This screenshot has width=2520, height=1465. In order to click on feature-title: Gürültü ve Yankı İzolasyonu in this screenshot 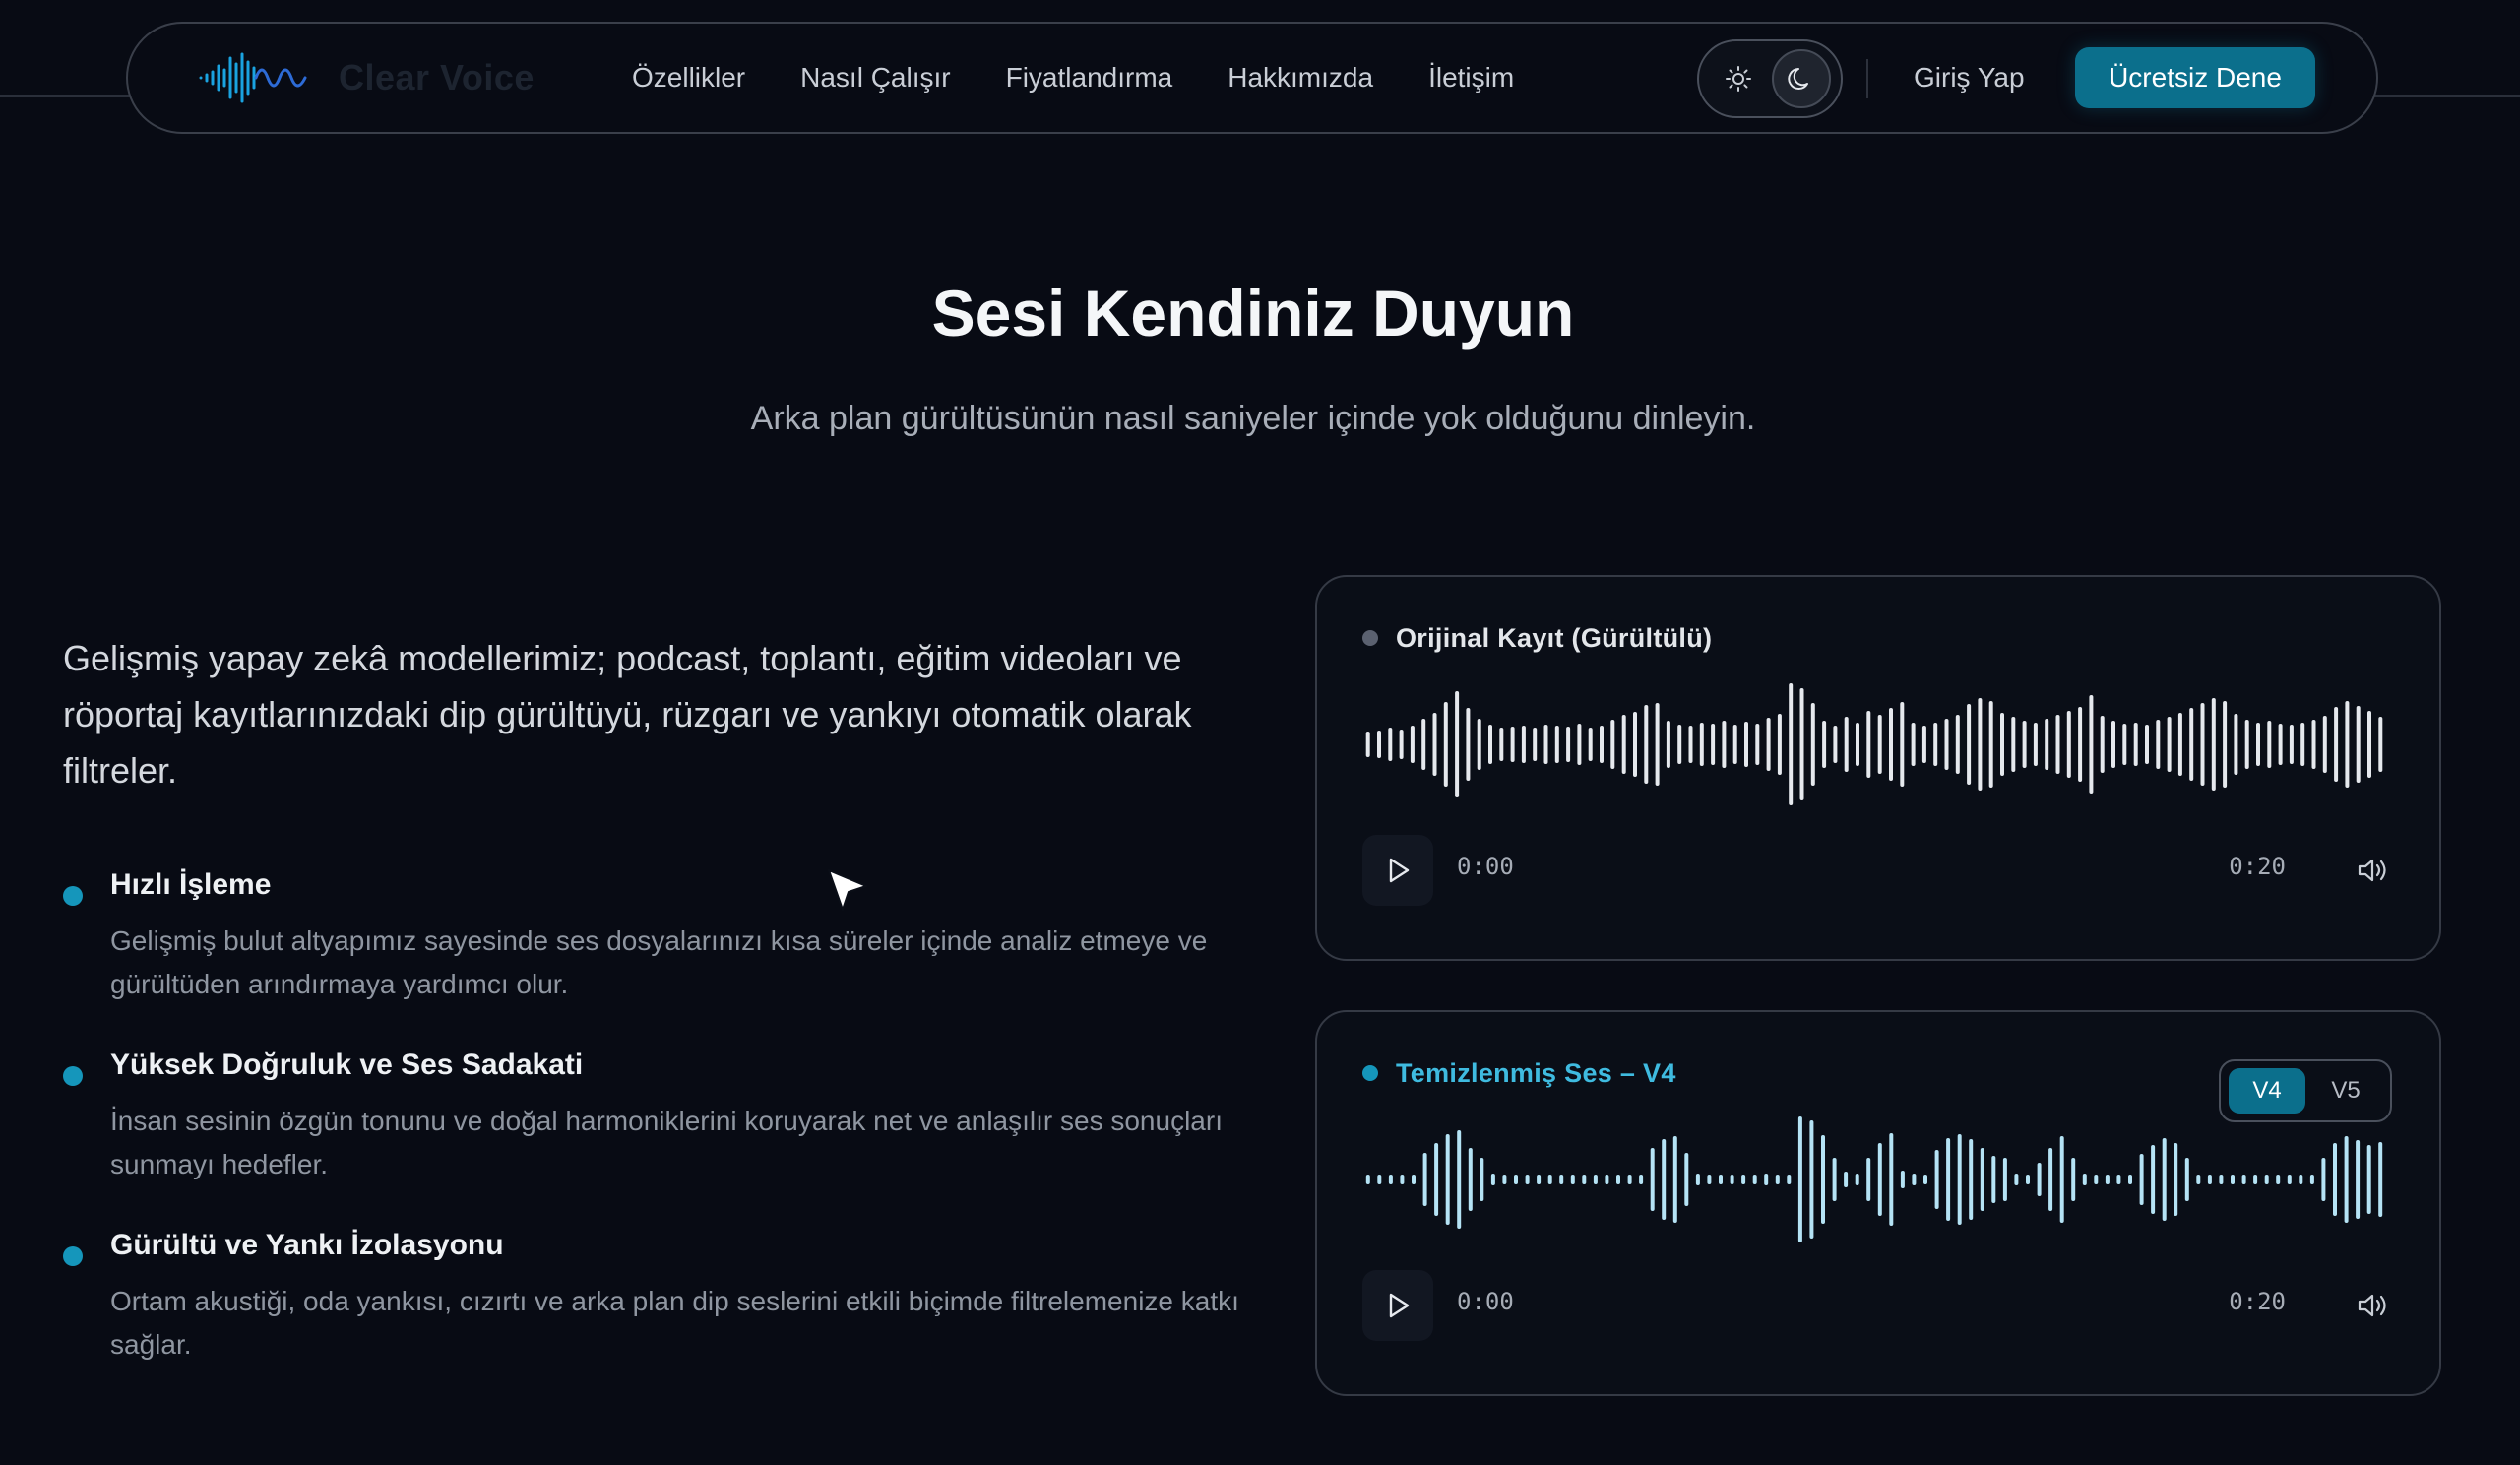, I will do `click(307, 1245)`.